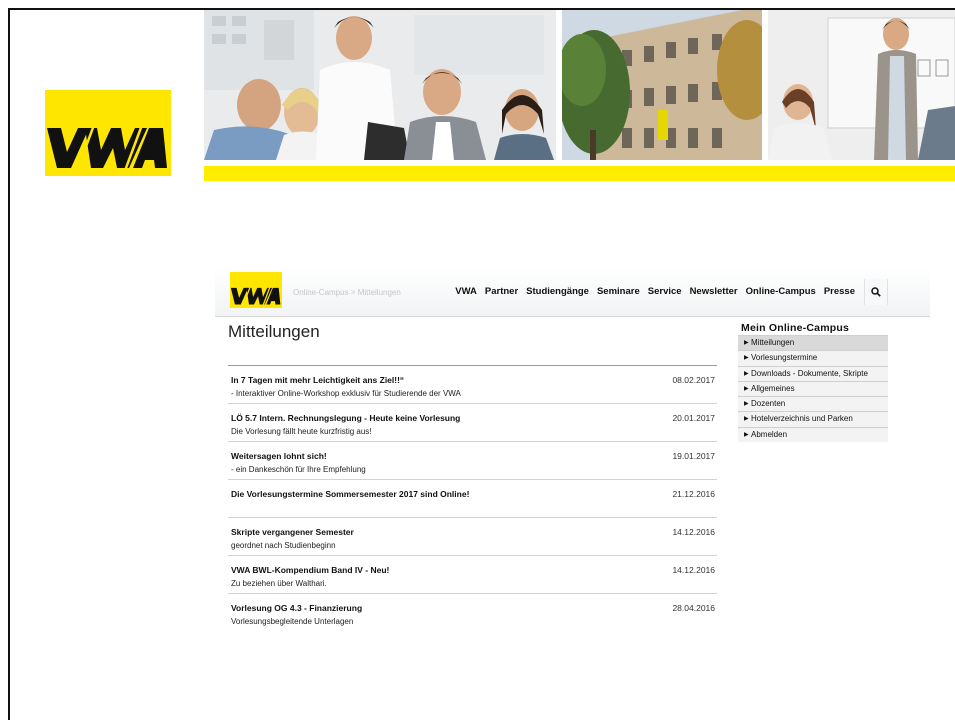  What do you see at coordinates (693, 456) in the screenshot?
I see `message-date: 19.01.2017` at bounding box center [693, 456].